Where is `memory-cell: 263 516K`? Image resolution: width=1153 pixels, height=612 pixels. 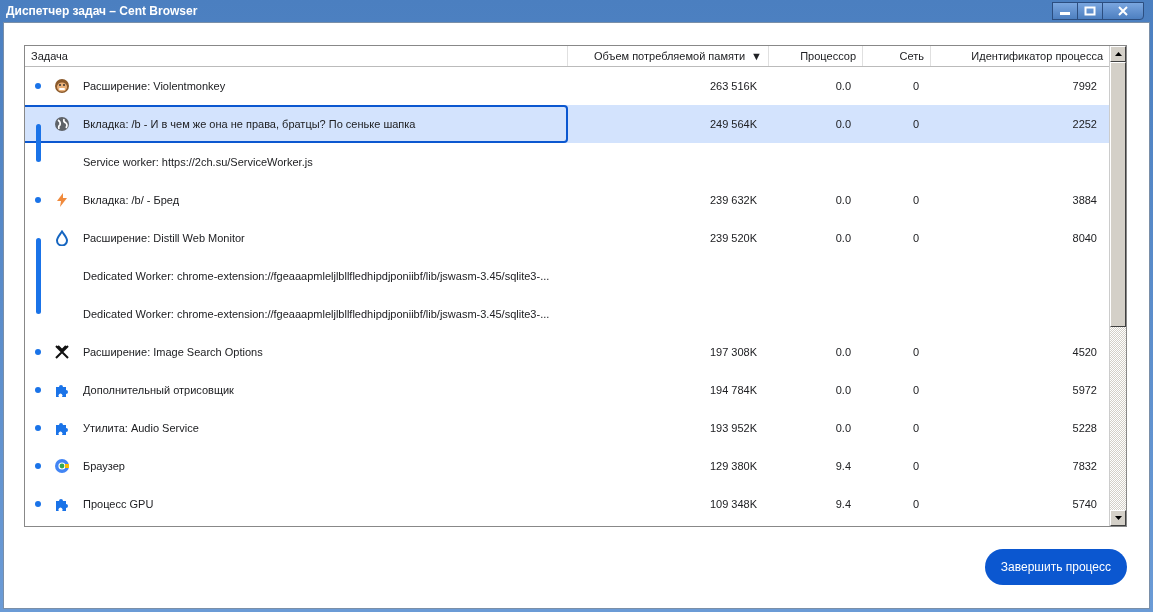 memory-cell: 263 516K is located at coordinates (733, 86).